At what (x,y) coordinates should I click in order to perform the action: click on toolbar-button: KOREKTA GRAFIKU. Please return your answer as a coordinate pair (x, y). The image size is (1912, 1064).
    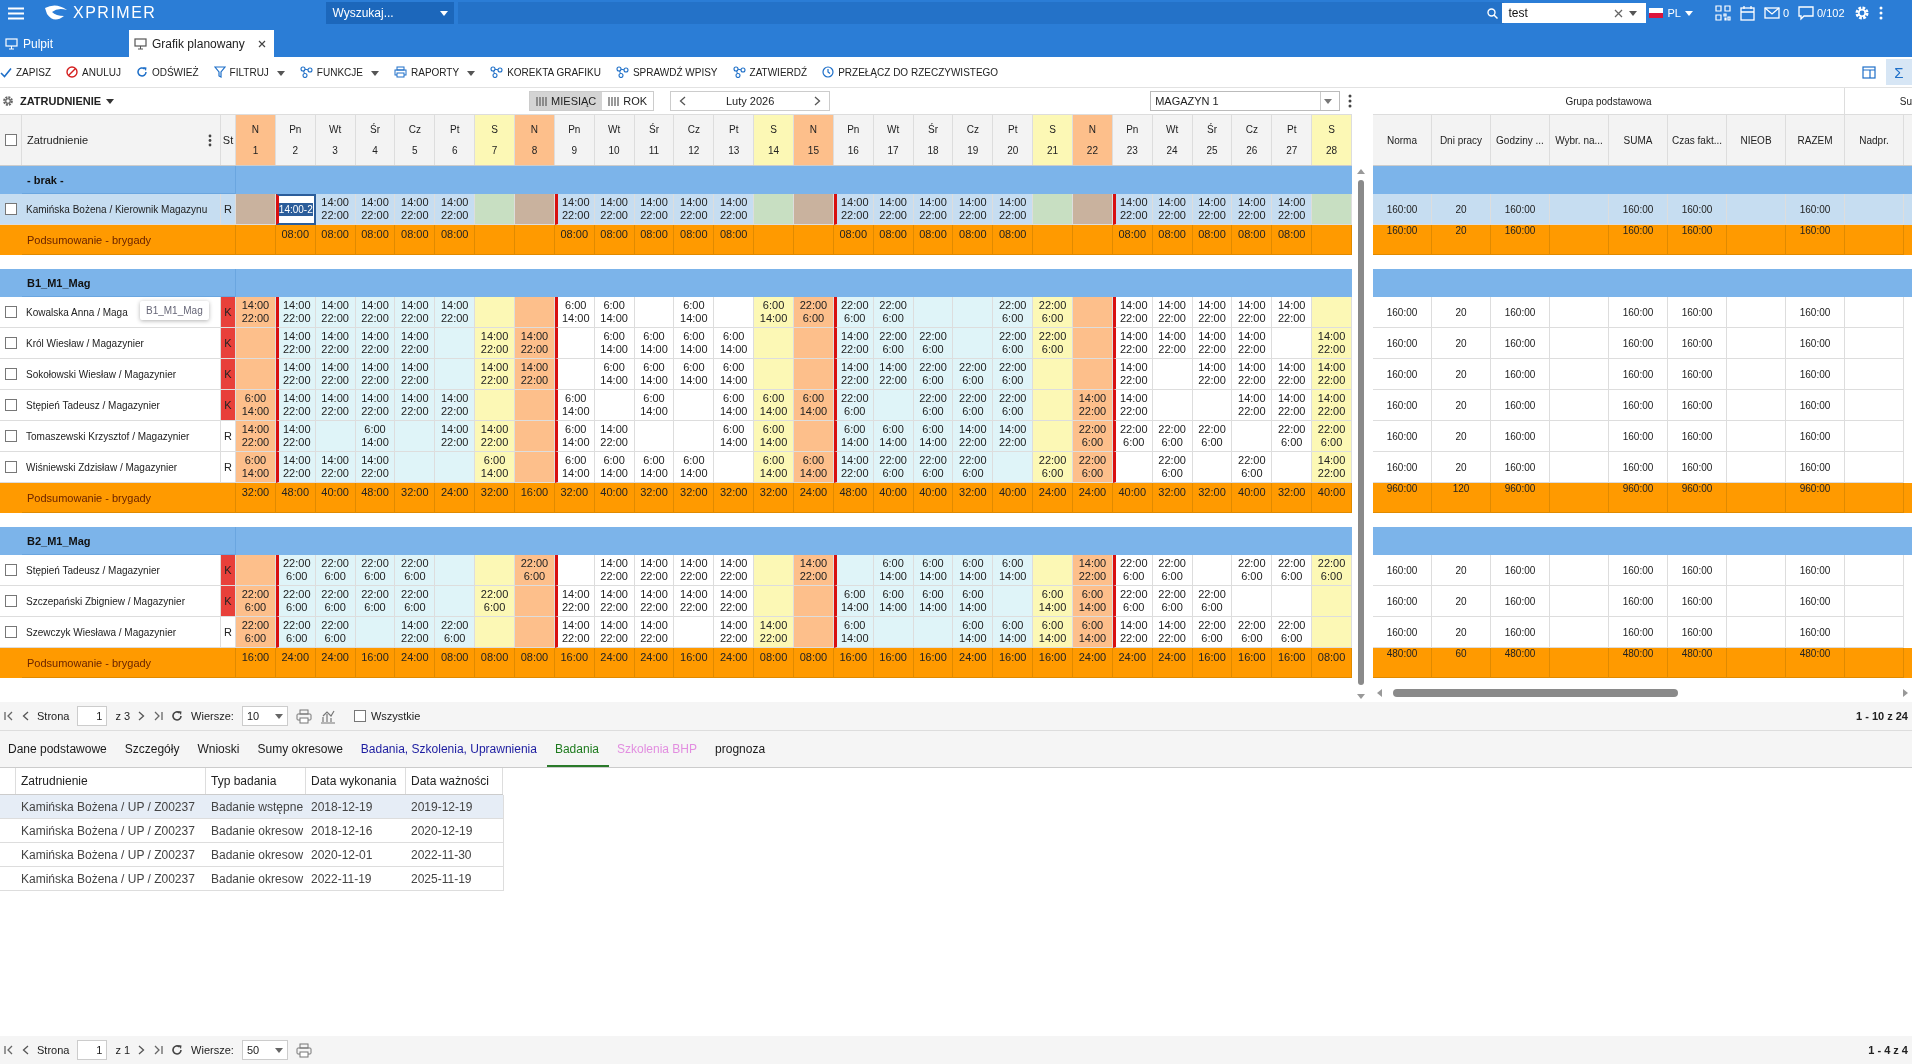
    Looking at the image, I should click on (545, 72).